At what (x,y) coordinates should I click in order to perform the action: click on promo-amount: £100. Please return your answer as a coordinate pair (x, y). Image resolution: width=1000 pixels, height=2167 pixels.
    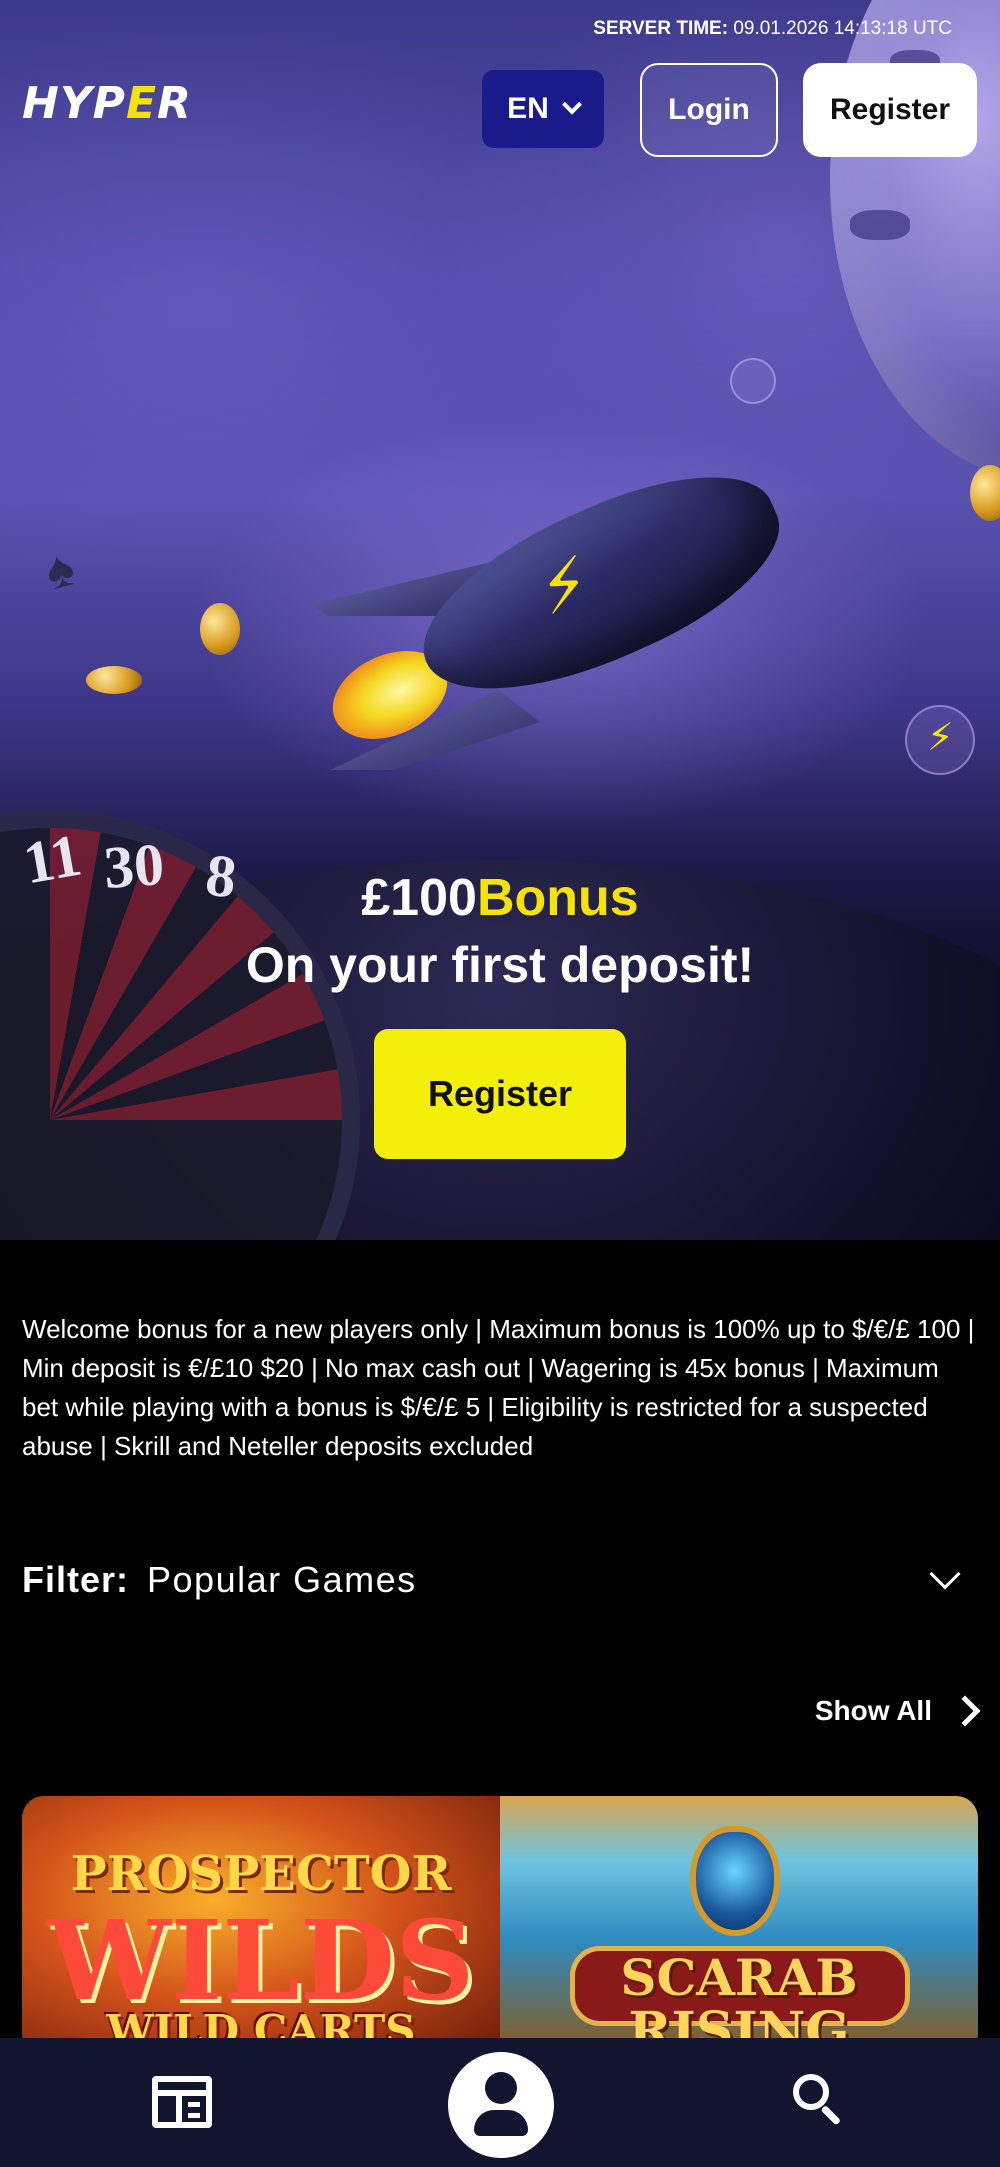
    Looking at the image, I should click on (419, 898).